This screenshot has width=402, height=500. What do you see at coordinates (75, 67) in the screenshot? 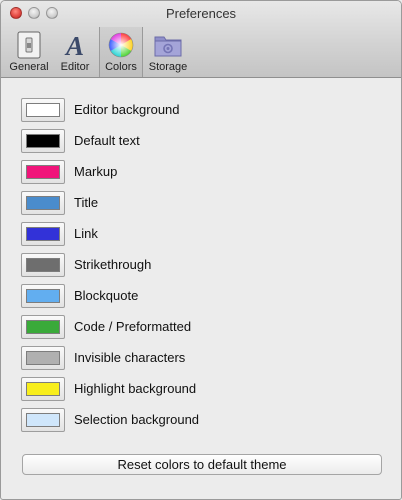
I see `tab-editor-label: Editor` at bounding box center [75, 67].